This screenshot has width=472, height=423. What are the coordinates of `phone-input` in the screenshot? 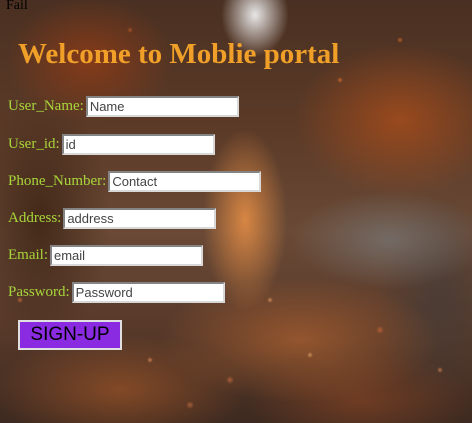 It's located at (185, 181).